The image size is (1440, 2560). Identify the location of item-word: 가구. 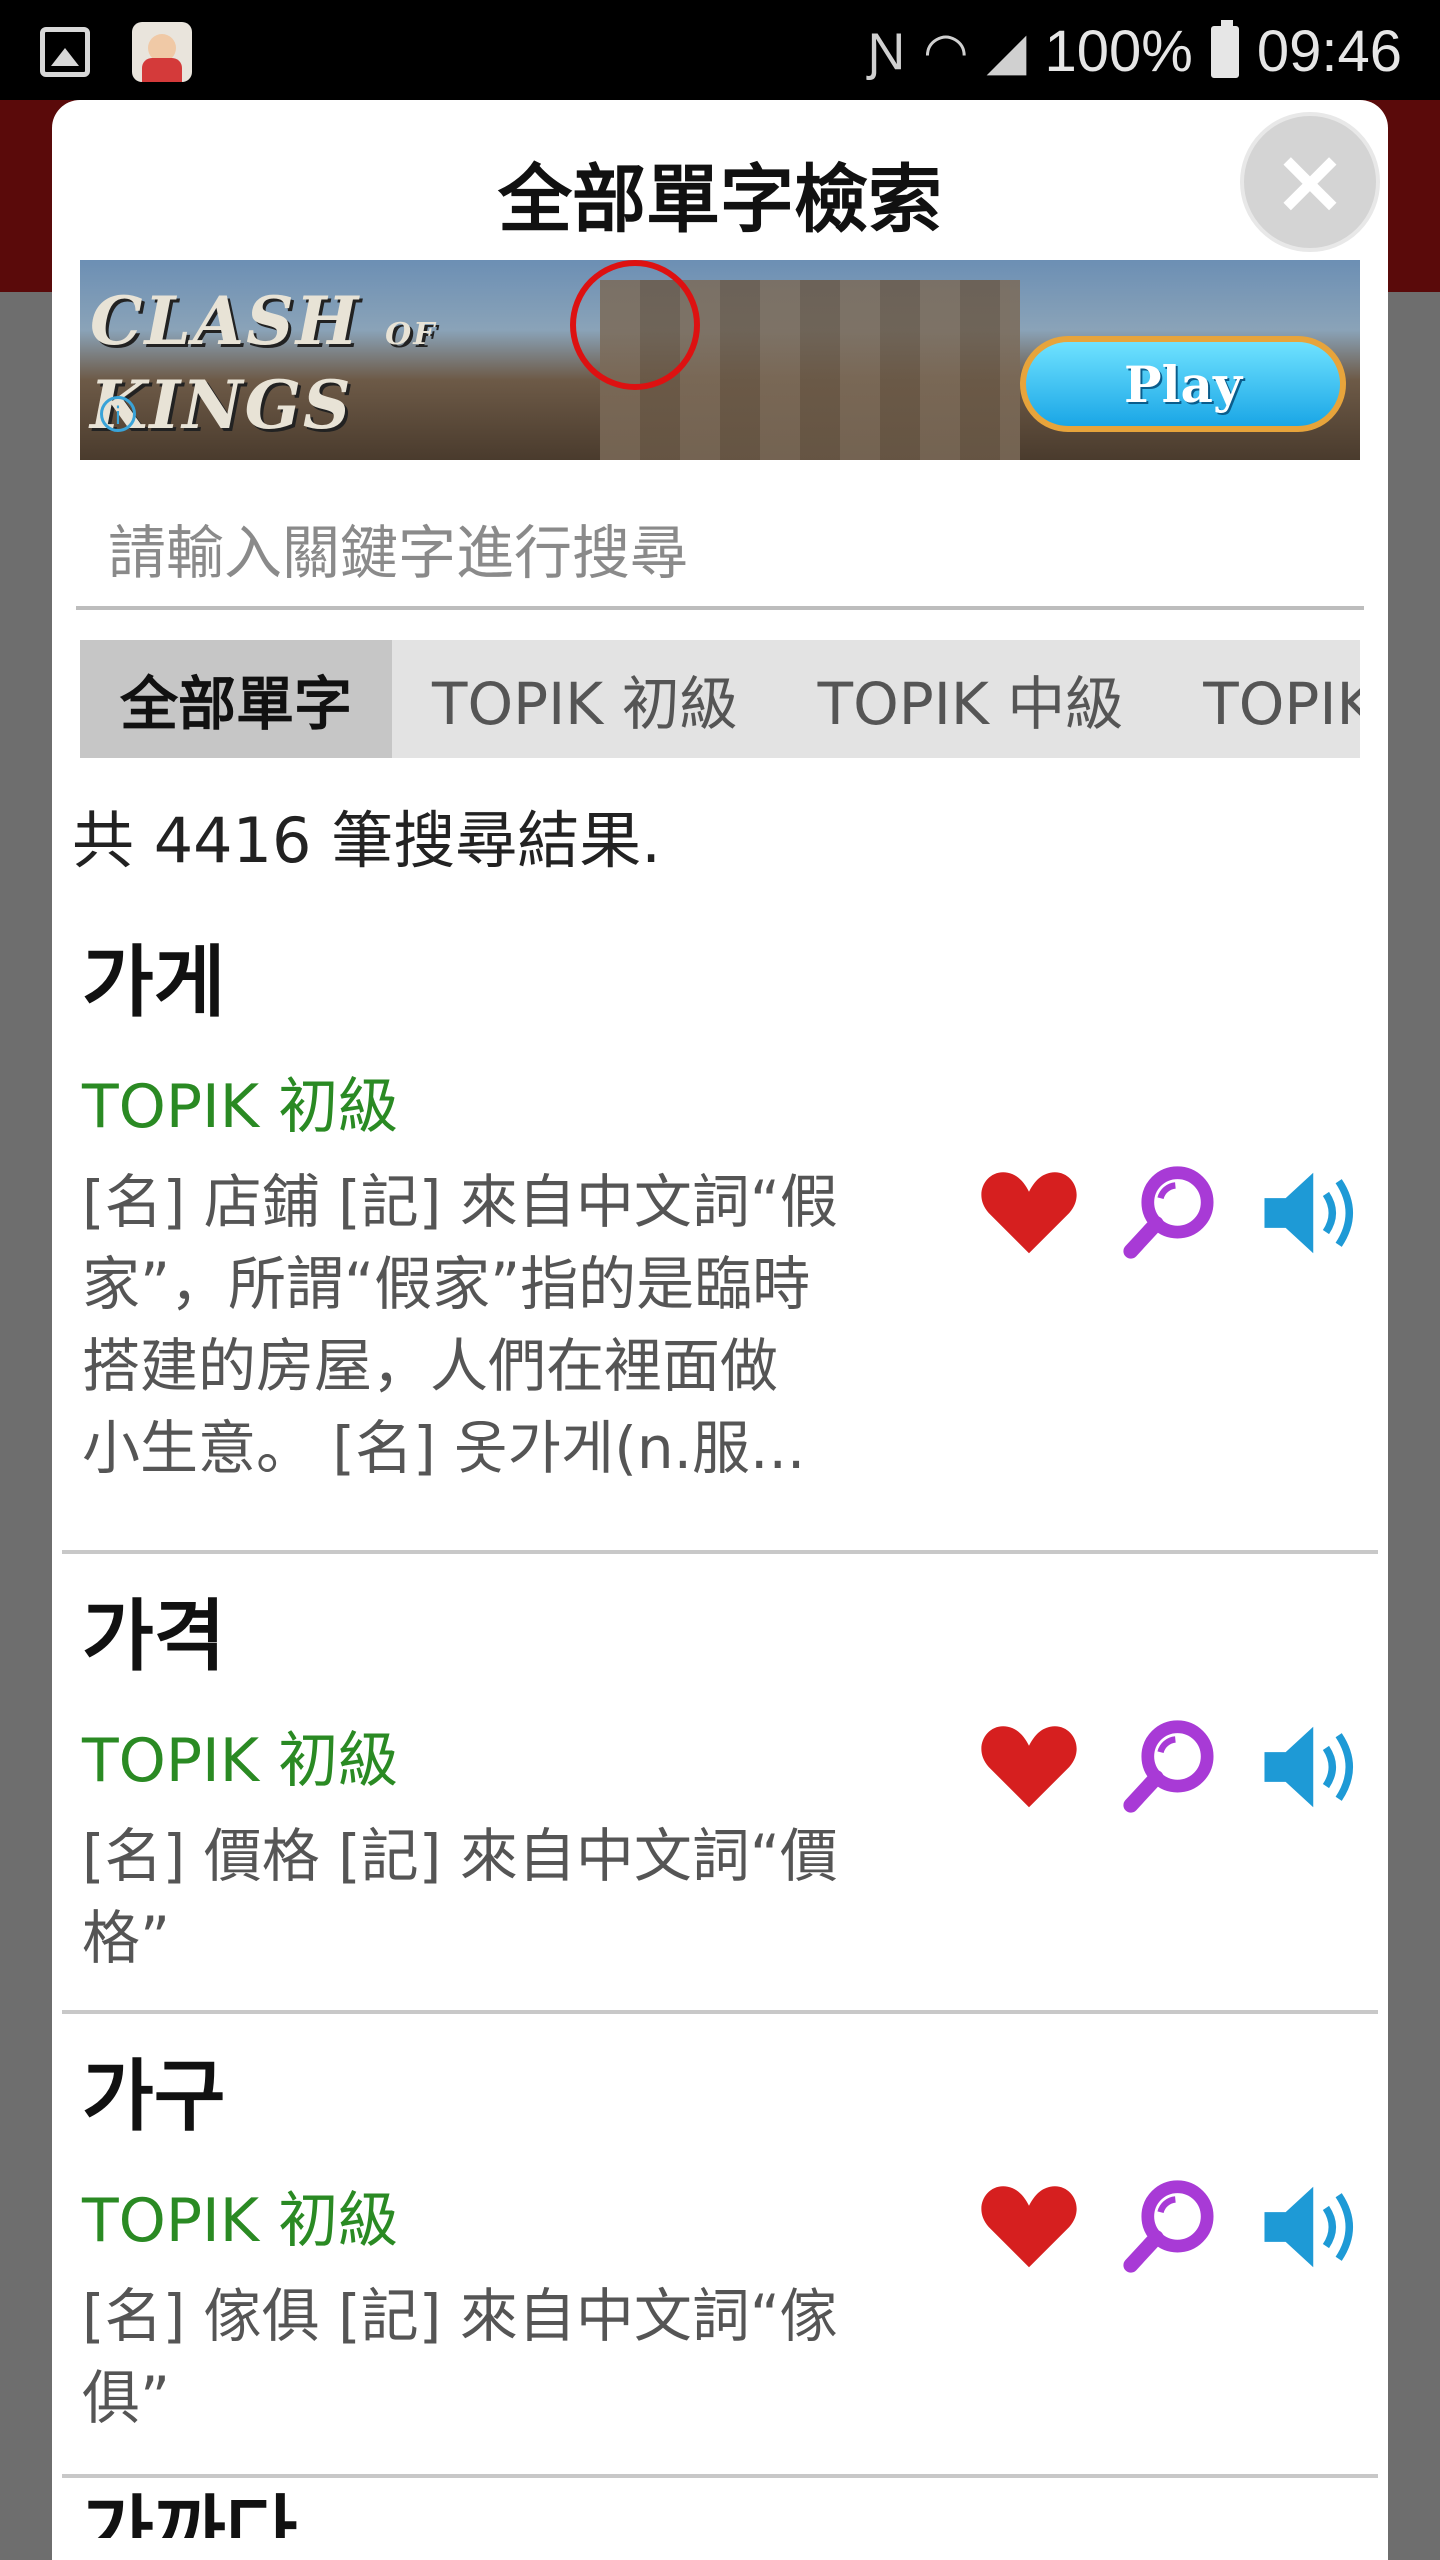
(154, 2097).